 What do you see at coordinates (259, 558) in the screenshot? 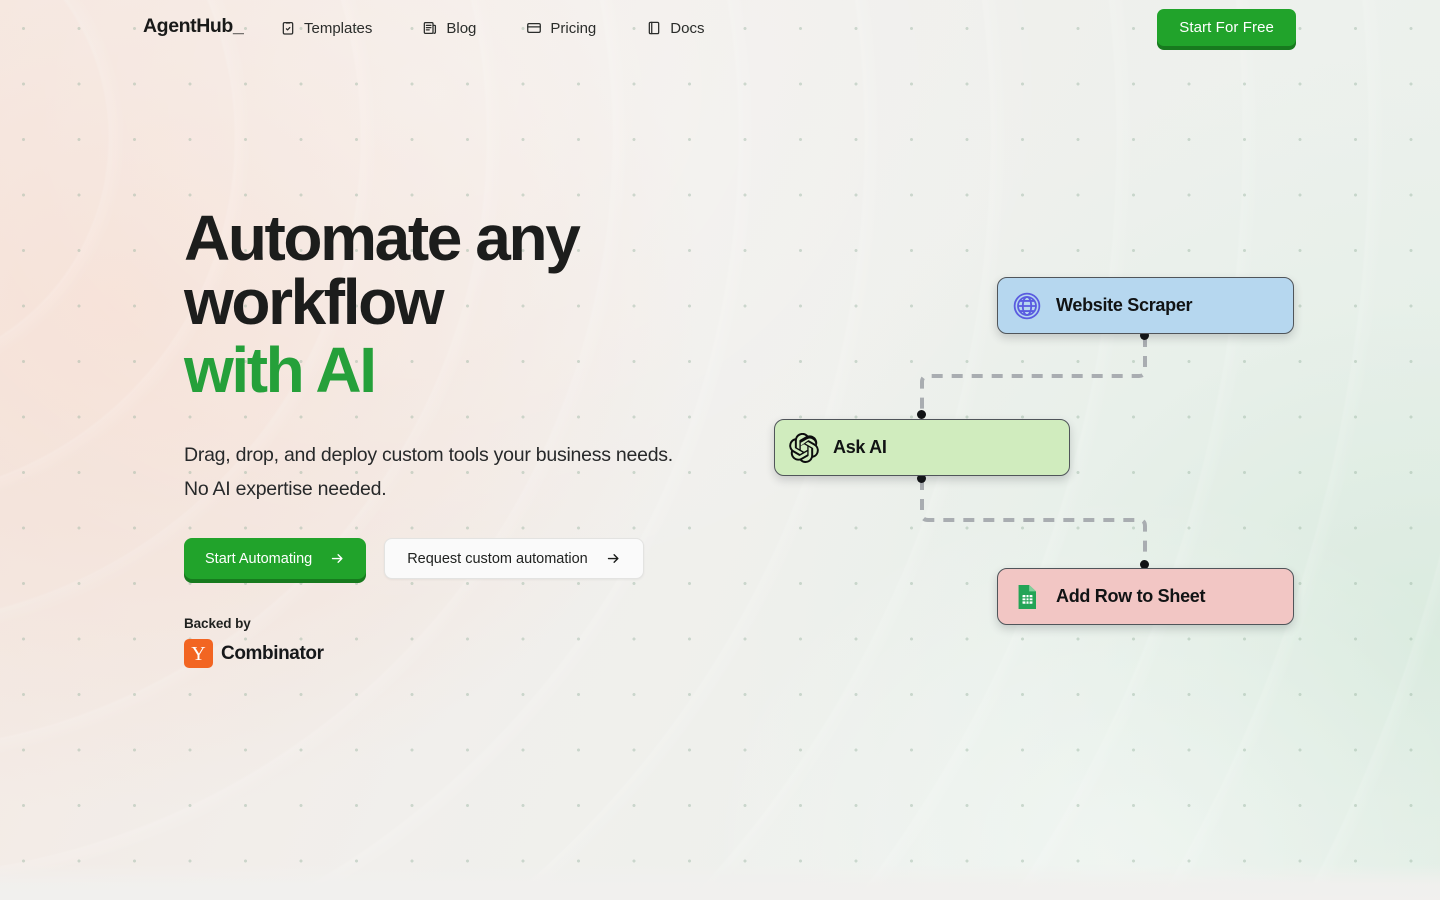
I see `start-automating-label: Start Automating` at bounding box center [259, 558].